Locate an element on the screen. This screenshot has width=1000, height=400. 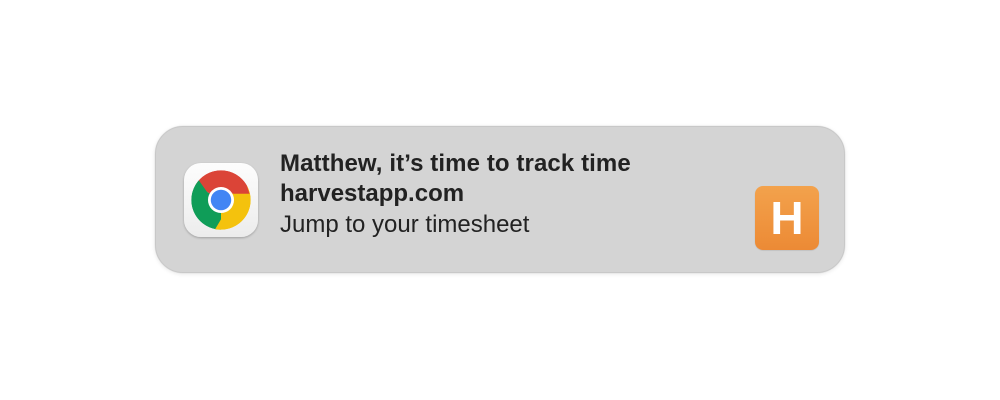
chrome-icon is located at coordinates (221, 200).